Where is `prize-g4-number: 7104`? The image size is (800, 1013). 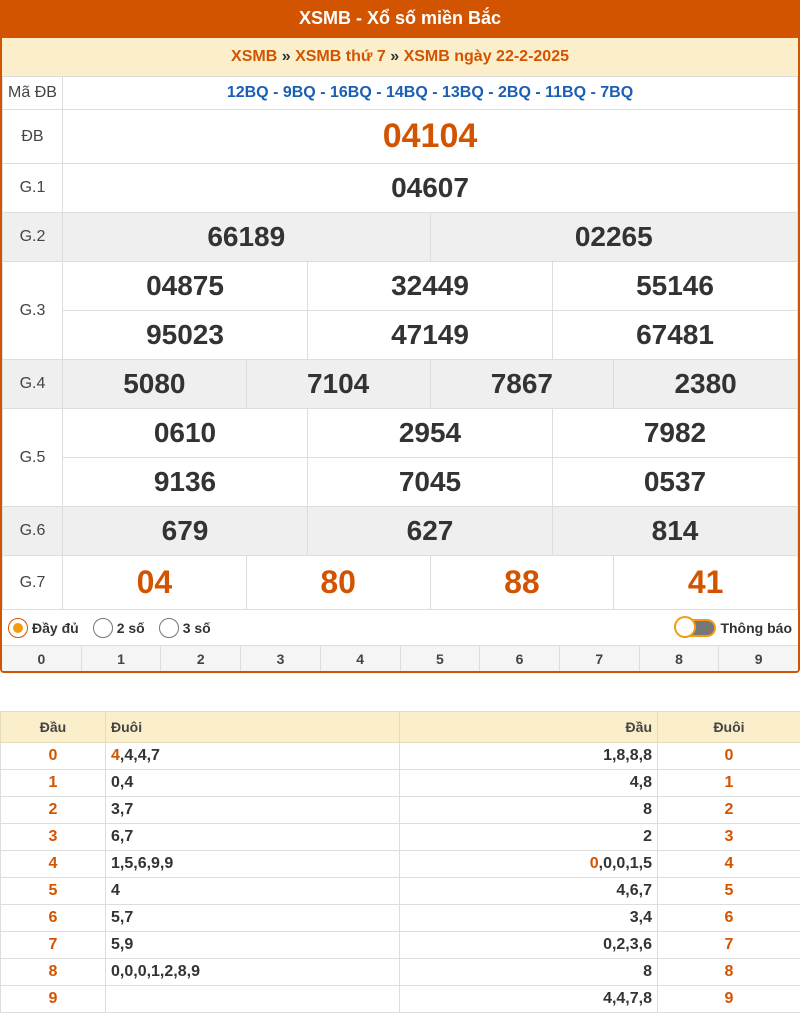
prize-g4-number: 7104 is located at coordinates (338, 384).